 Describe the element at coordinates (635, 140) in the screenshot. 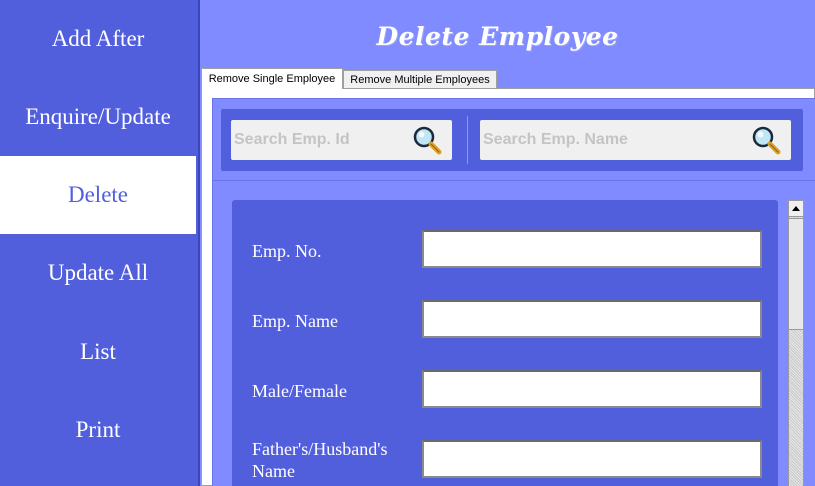

I see `search-emp-name-field: Search Emp. Name` at that location.